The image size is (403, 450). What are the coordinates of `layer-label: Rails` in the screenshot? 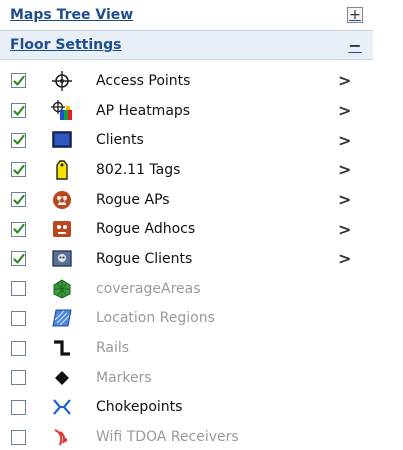 It's located at (113, 348).